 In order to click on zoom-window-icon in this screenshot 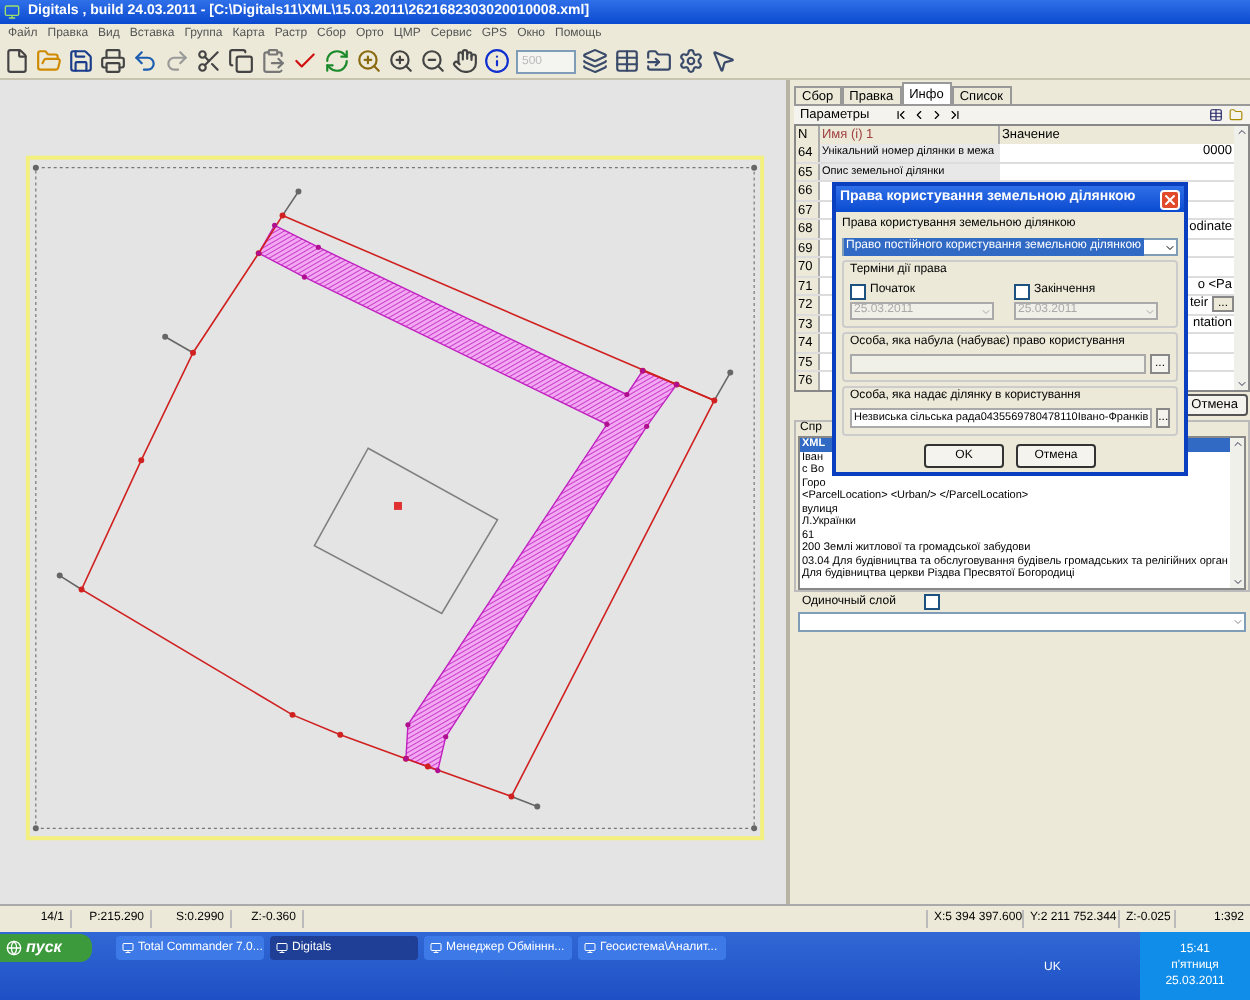, I will do `click(369, 61)`.